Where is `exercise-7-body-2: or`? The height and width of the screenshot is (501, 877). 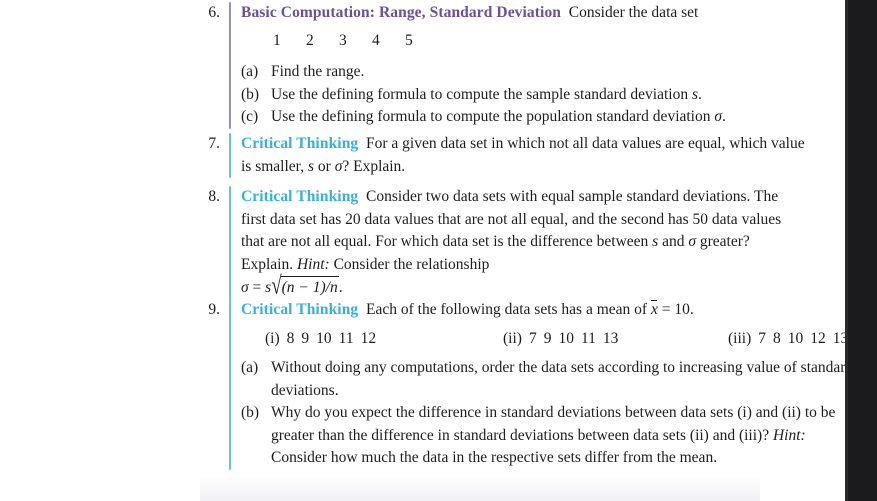 exercise-7-body-2: or is located at coordinates (324, 166).